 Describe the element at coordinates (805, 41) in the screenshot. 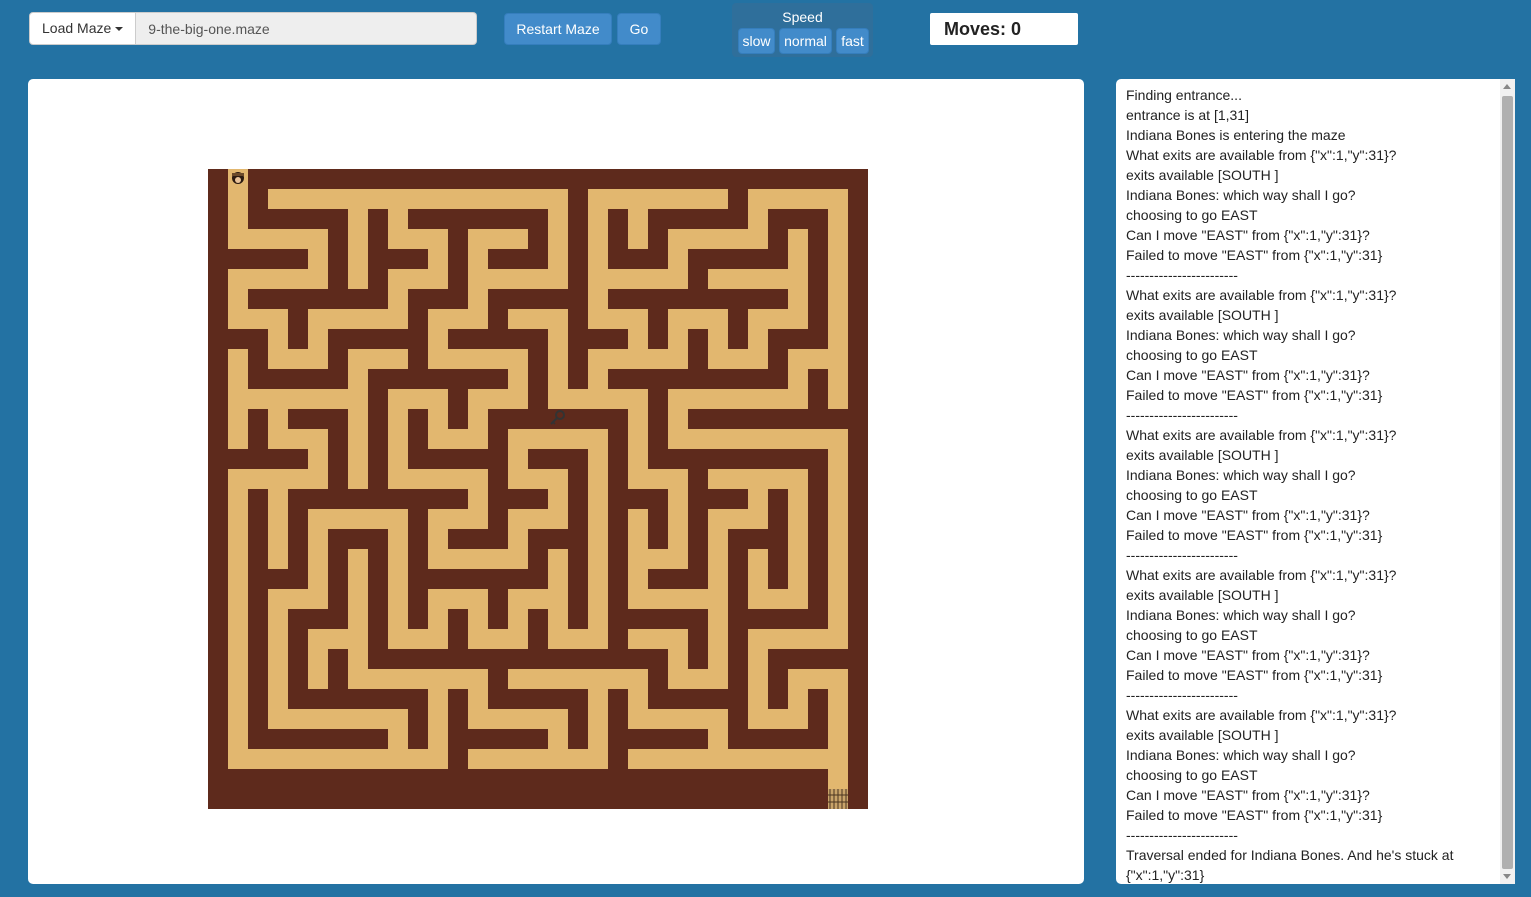

I see `speed-normal-button: normal` at that location.